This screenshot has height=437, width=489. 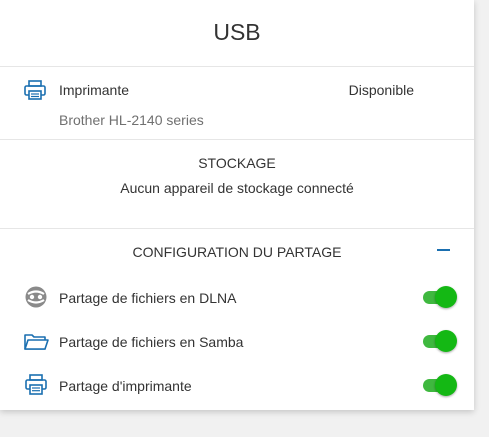 I want to click on folder-icon, so click(x=36, y=341).